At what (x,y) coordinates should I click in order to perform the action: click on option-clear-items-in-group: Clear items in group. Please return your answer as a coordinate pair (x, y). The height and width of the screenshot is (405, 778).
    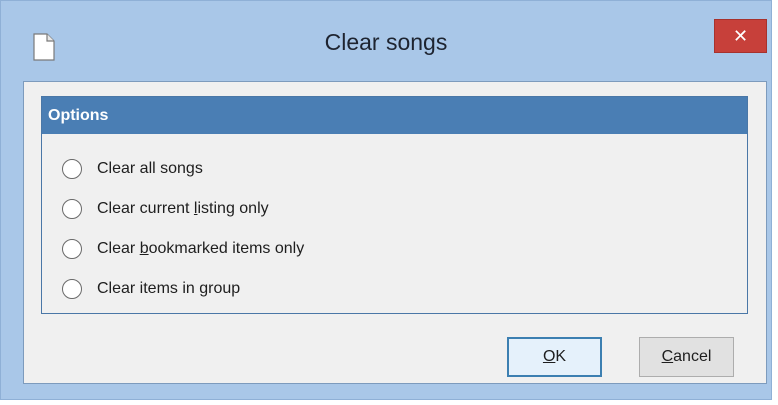
    Looking at the image, I should click on (404, 289).